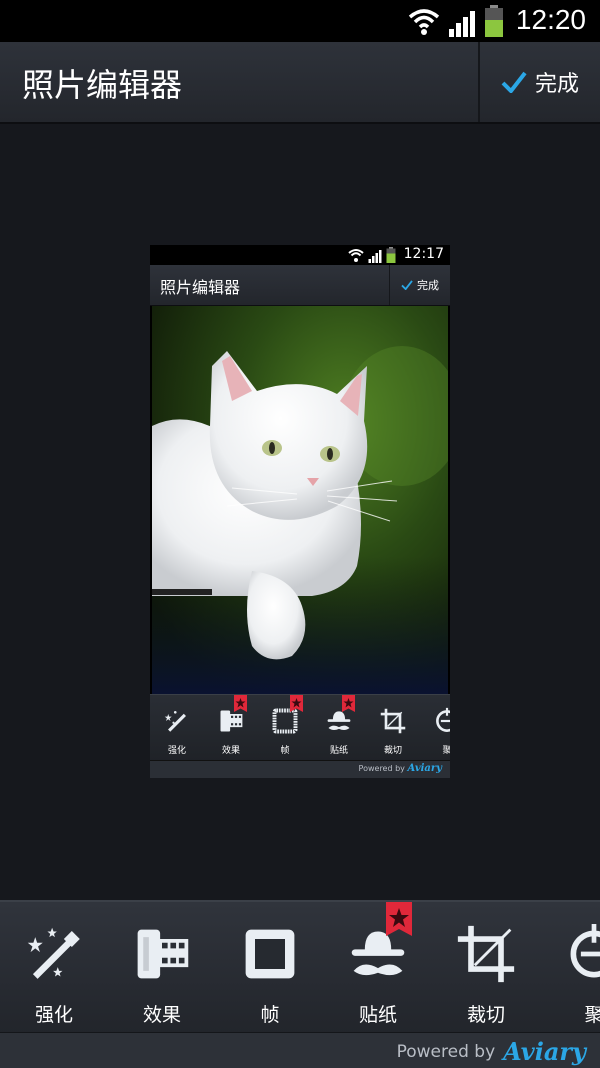  What do you see at coordinates (446, 1051) in the screenshot?
I see `powered-text: Powered by` at bounding box center [446, 1051].